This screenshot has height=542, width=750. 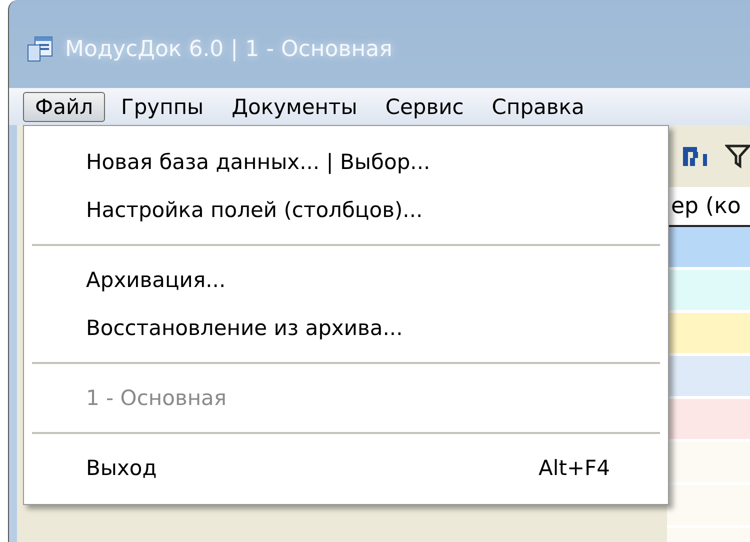 What do you see at coordinates (295, 107) in the screenshot?
I see `menu-item: Документы` at bounding box center [295, 107].